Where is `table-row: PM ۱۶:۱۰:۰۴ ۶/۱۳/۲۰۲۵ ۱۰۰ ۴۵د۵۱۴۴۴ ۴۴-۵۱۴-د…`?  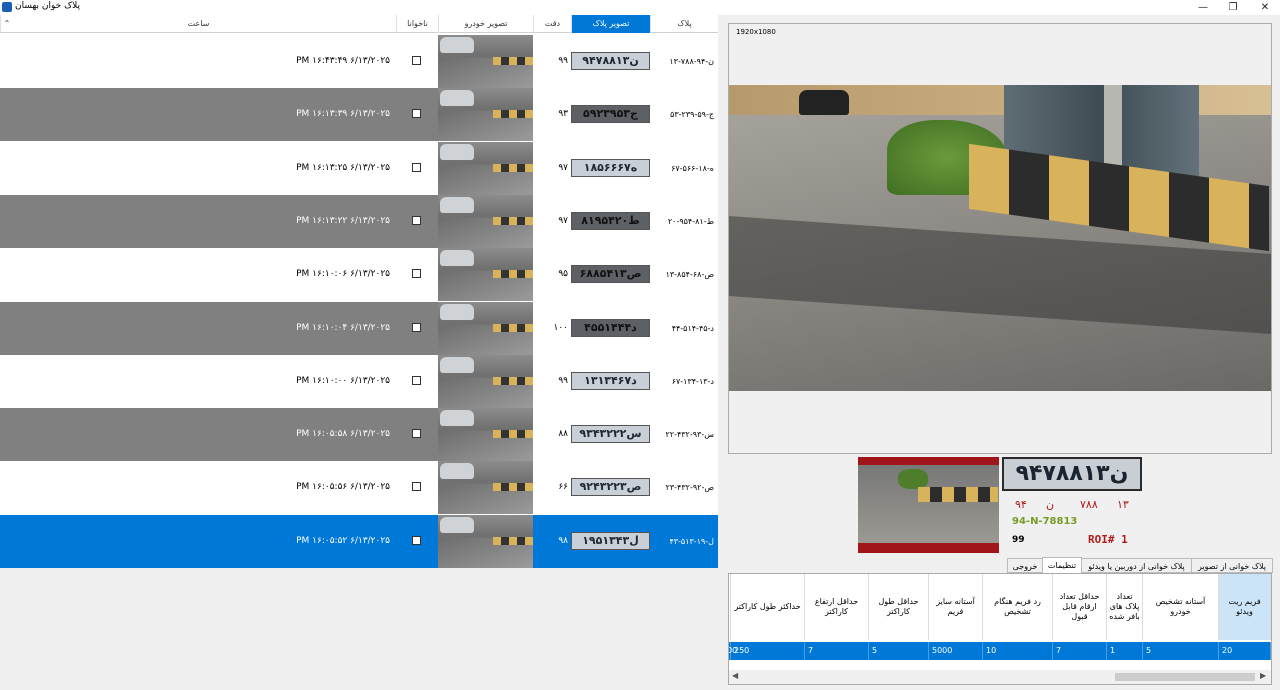
table-row: PM ۱۶:۱۰:۰۴ ۶/۱۳/۲۰۲۵ ۱۰۰ ۴۵د۵۱۴۴۴ ۴۴-۵۱۴-د… is located at coordinates (359, 328).